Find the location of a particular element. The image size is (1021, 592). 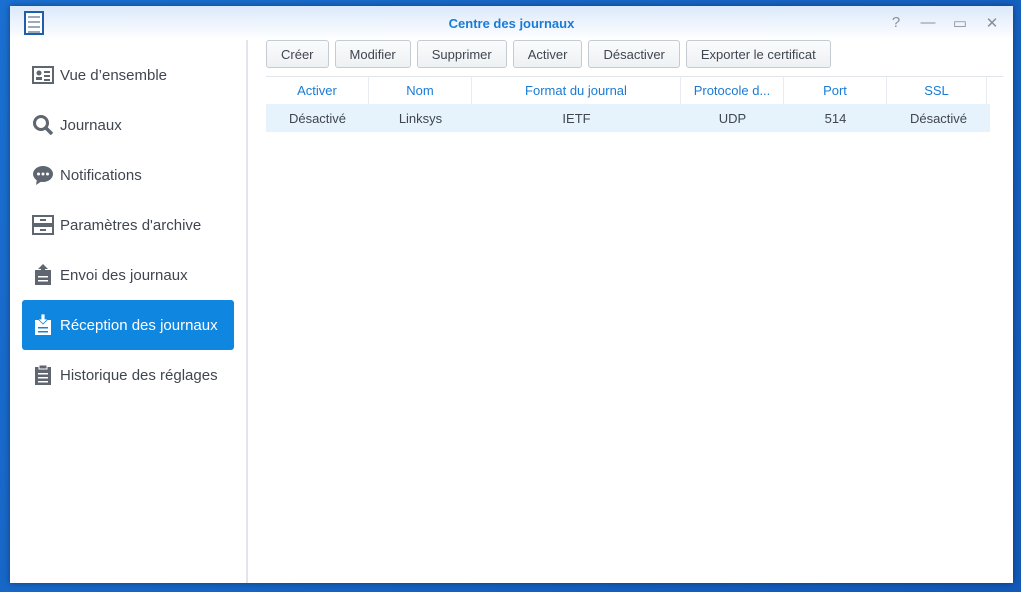

sidebar-item-overview: Vue d’ensemble is located at coordinates (128, 75).